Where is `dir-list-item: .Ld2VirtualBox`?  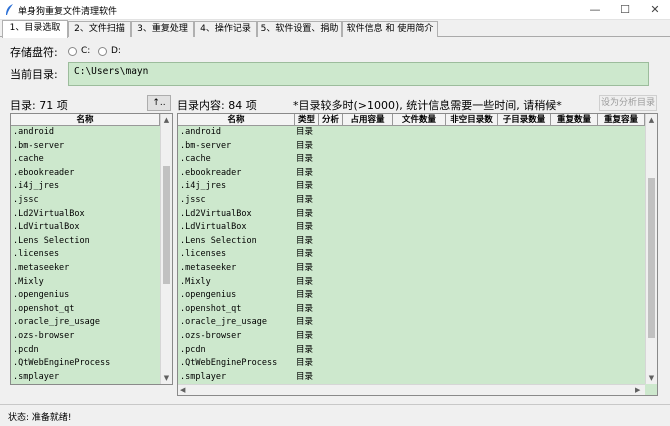
dir-list-item: .Ld2VirtualBox is located at coordinates (85, 215).